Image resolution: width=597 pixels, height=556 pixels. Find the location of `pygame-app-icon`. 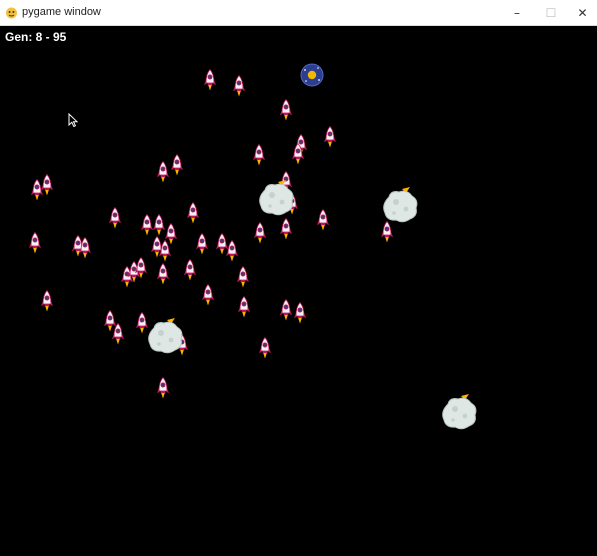

pygame-app-icon is located at coordinates (11, 13).